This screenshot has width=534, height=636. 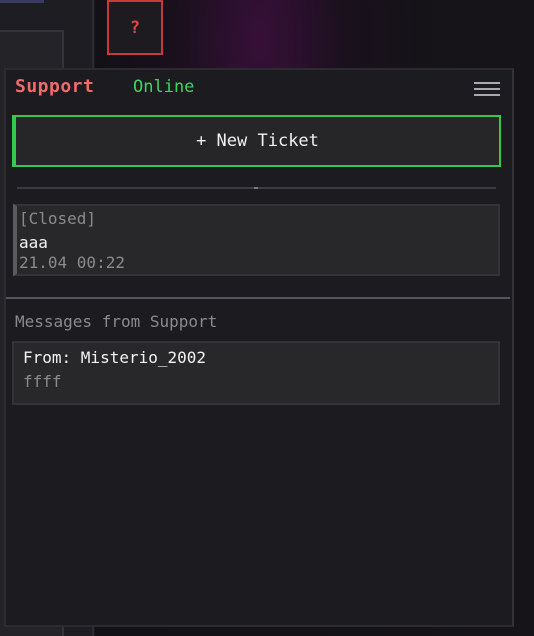 What do you see at coordinates (55, 86) in the screenshot?
I see `support-title: Support` at bounding box center [55, 86].